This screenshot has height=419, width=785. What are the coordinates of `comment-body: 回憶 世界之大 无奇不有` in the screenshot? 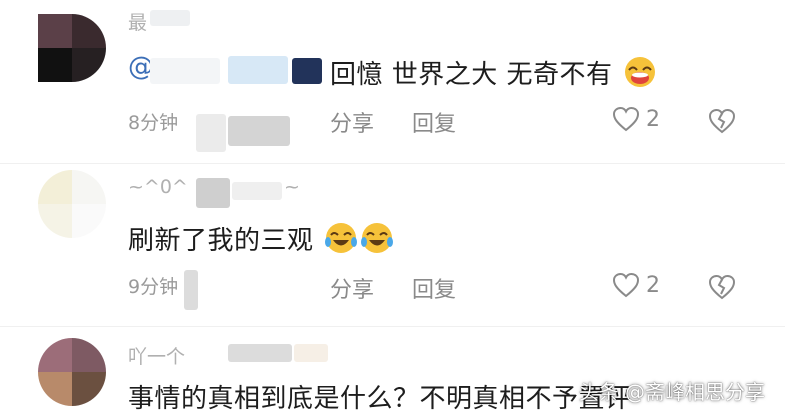 It's located at (471, 75).